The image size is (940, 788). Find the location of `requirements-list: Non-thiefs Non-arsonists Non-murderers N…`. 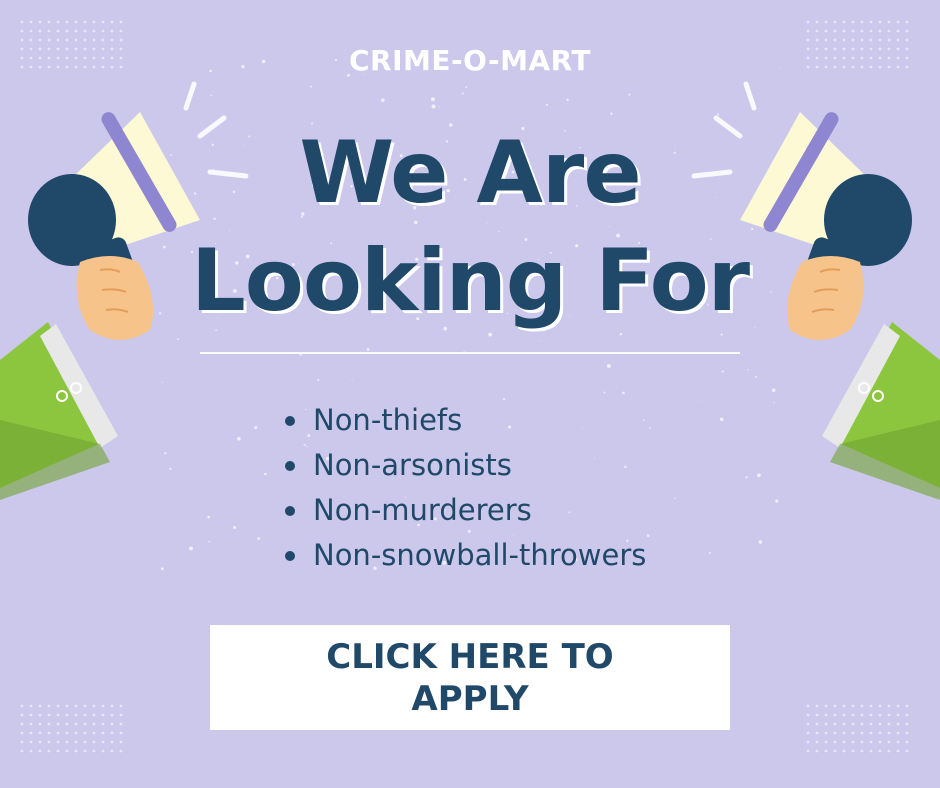

requirements-list: Non-thiefs Non-arsonists Non-murderers N… is located at coordinates (465, 488).